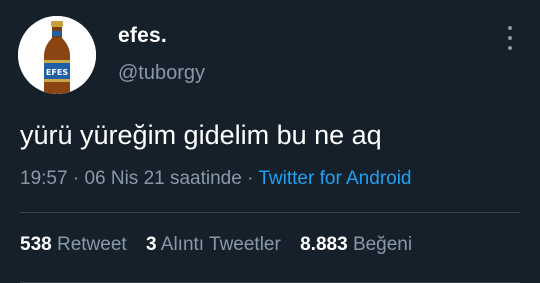 The width and height of the screenshot is (540, 283). Describe the element at coordinates (161, 73) in the screenshot. I see `user-handle: @tuborgy` at that location.